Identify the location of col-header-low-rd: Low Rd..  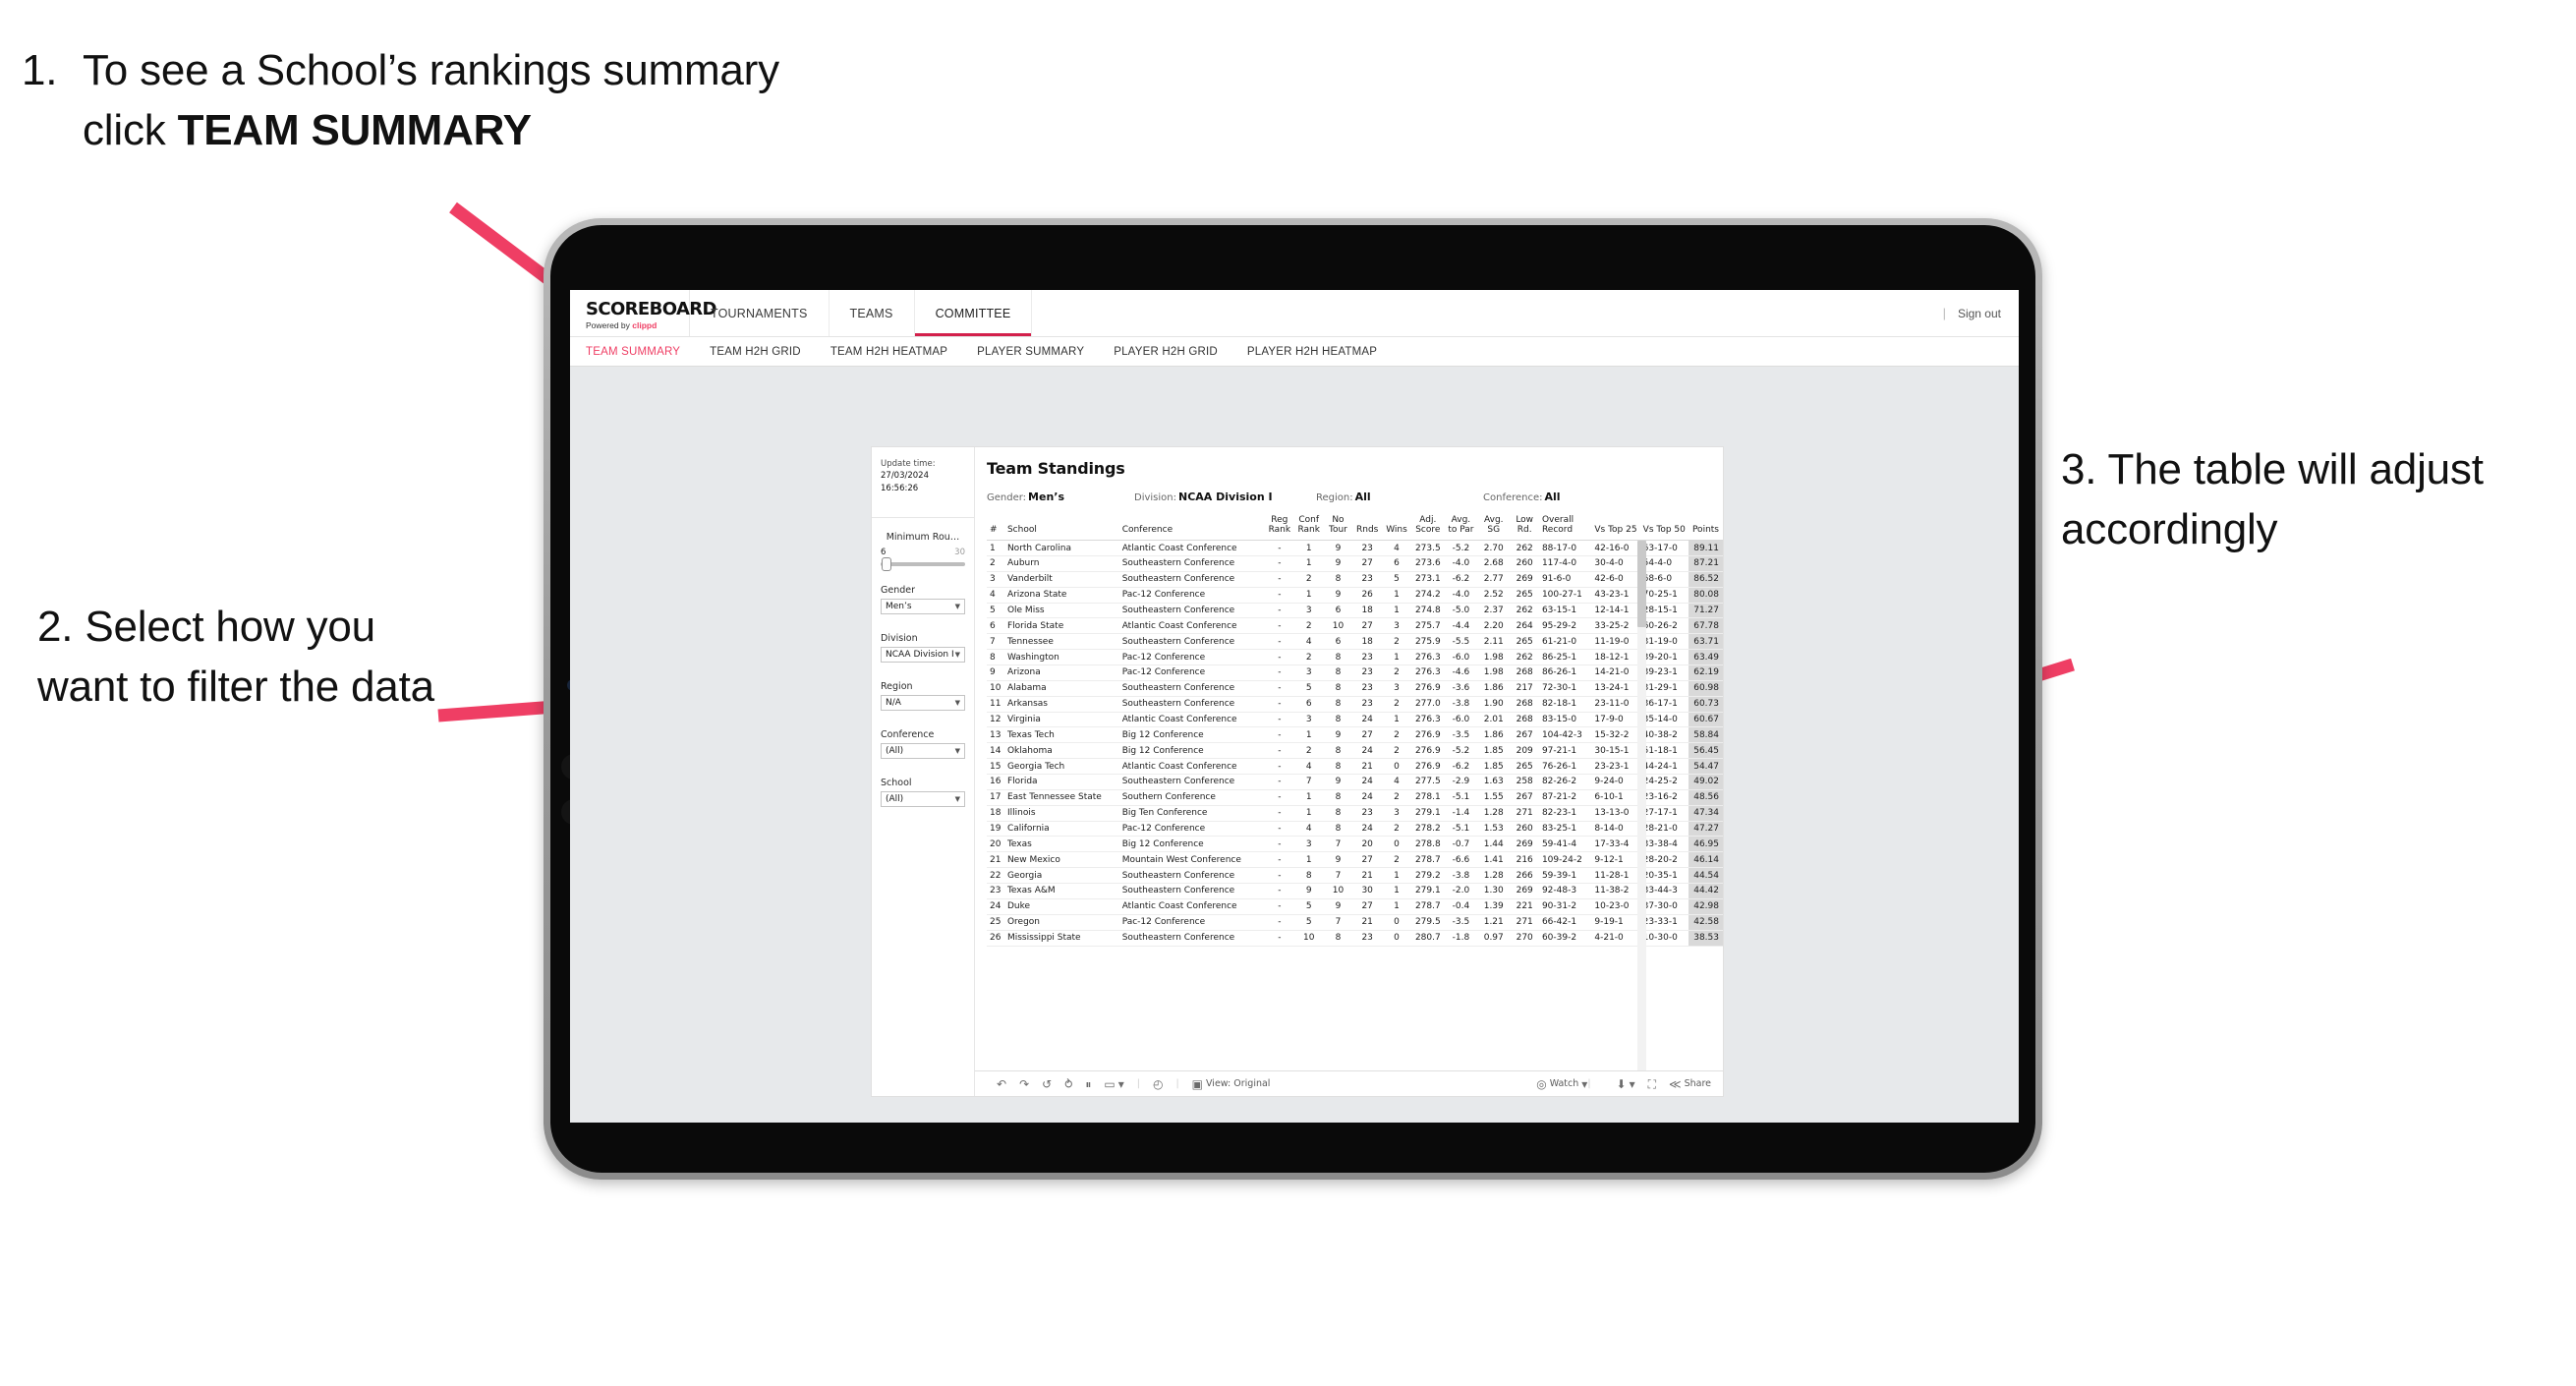
(1525, 528).